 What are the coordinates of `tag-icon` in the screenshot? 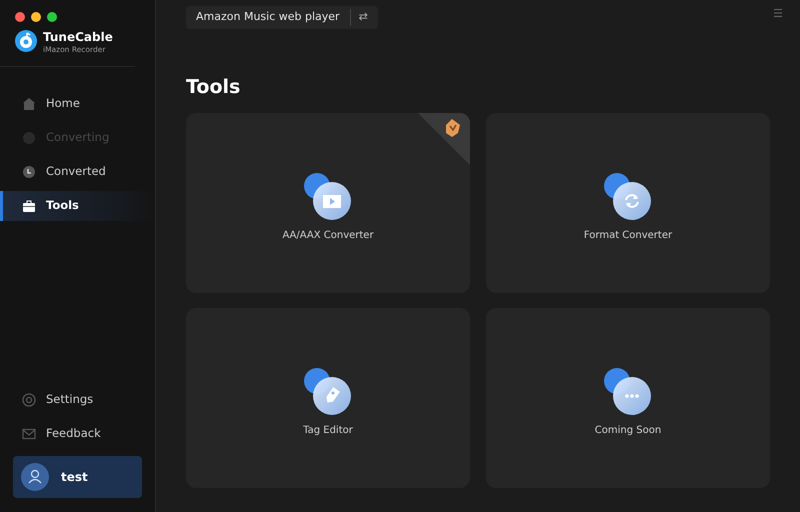 It's located at (328, 391).